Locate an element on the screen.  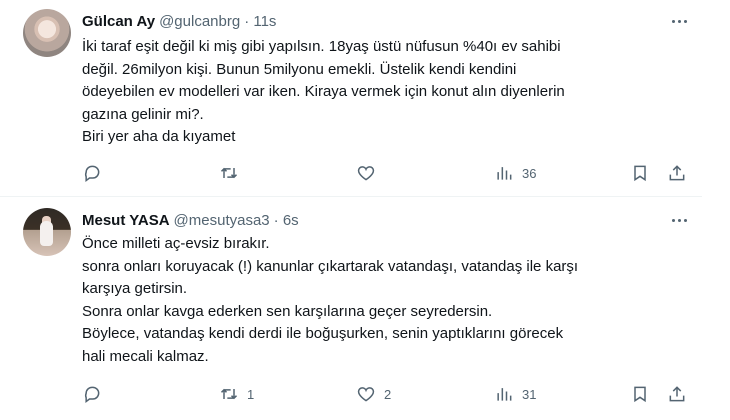
views-count: 31 is located at coordinates (529, 394).